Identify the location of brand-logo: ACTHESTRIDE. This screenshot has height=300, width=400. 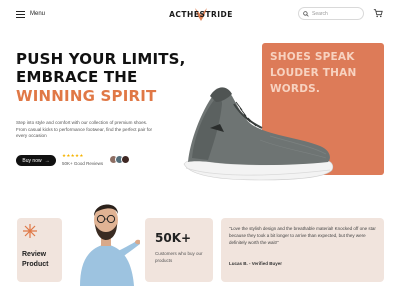
(201, 14).